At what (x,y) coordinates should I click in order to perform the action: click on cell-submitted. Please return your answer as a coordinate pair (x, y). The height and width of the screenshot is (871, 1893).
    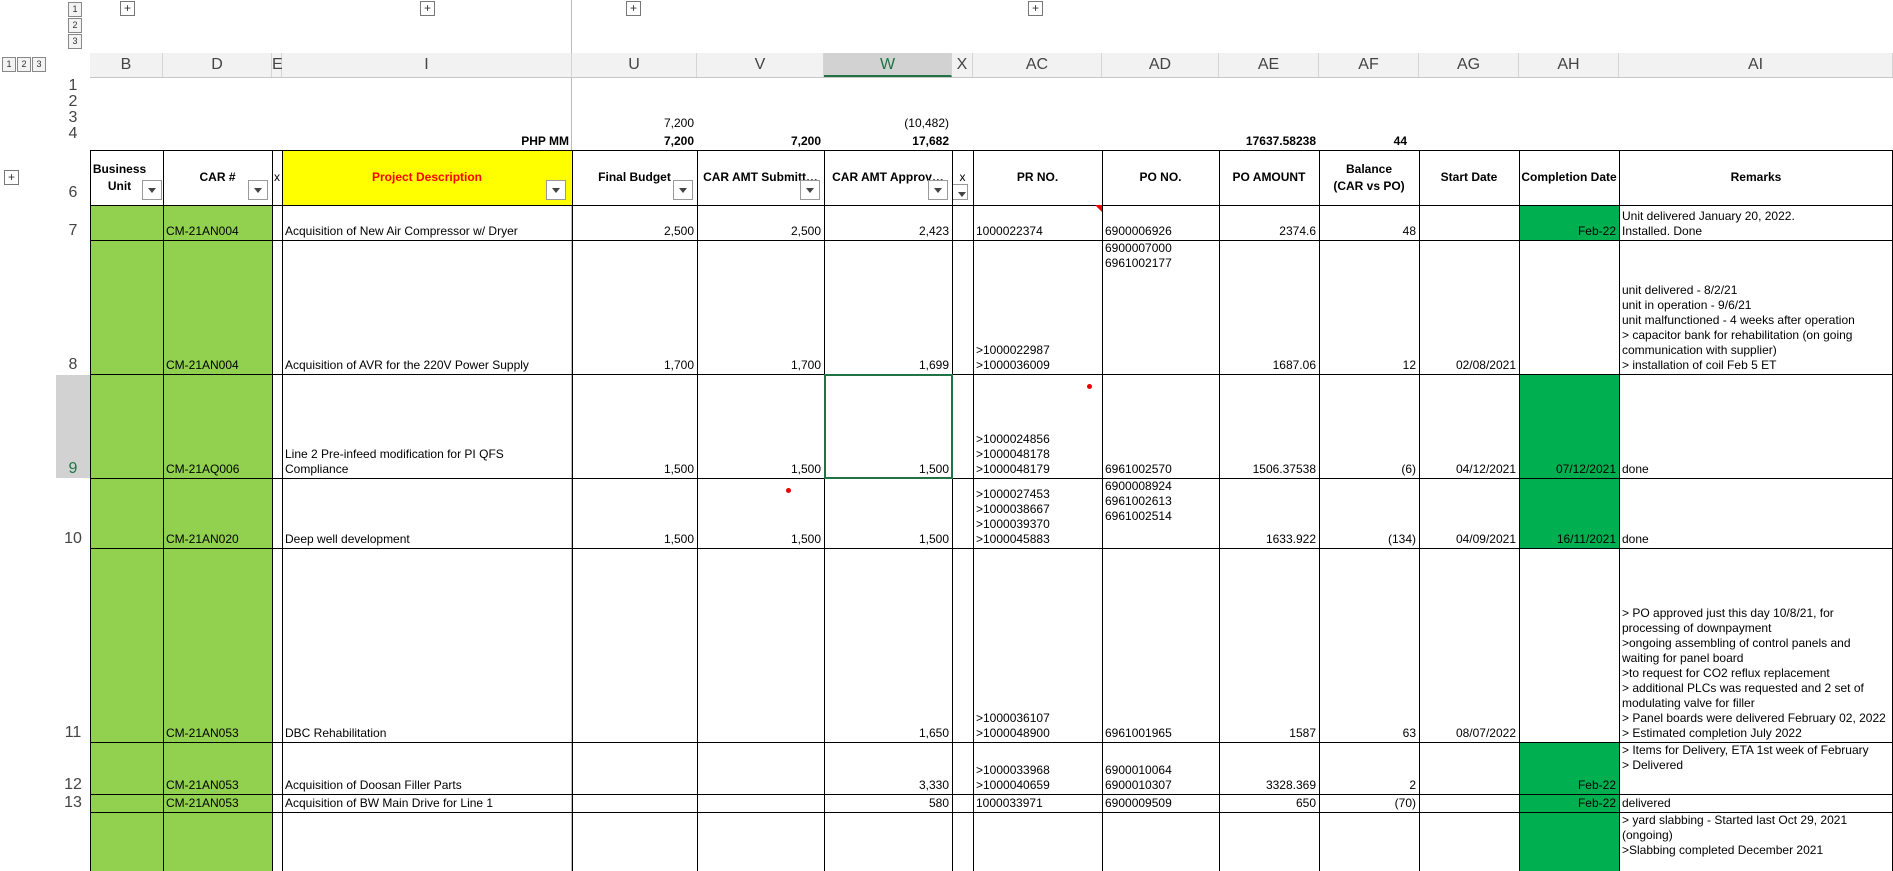
    Looking at the image, I should click on (760, 785).